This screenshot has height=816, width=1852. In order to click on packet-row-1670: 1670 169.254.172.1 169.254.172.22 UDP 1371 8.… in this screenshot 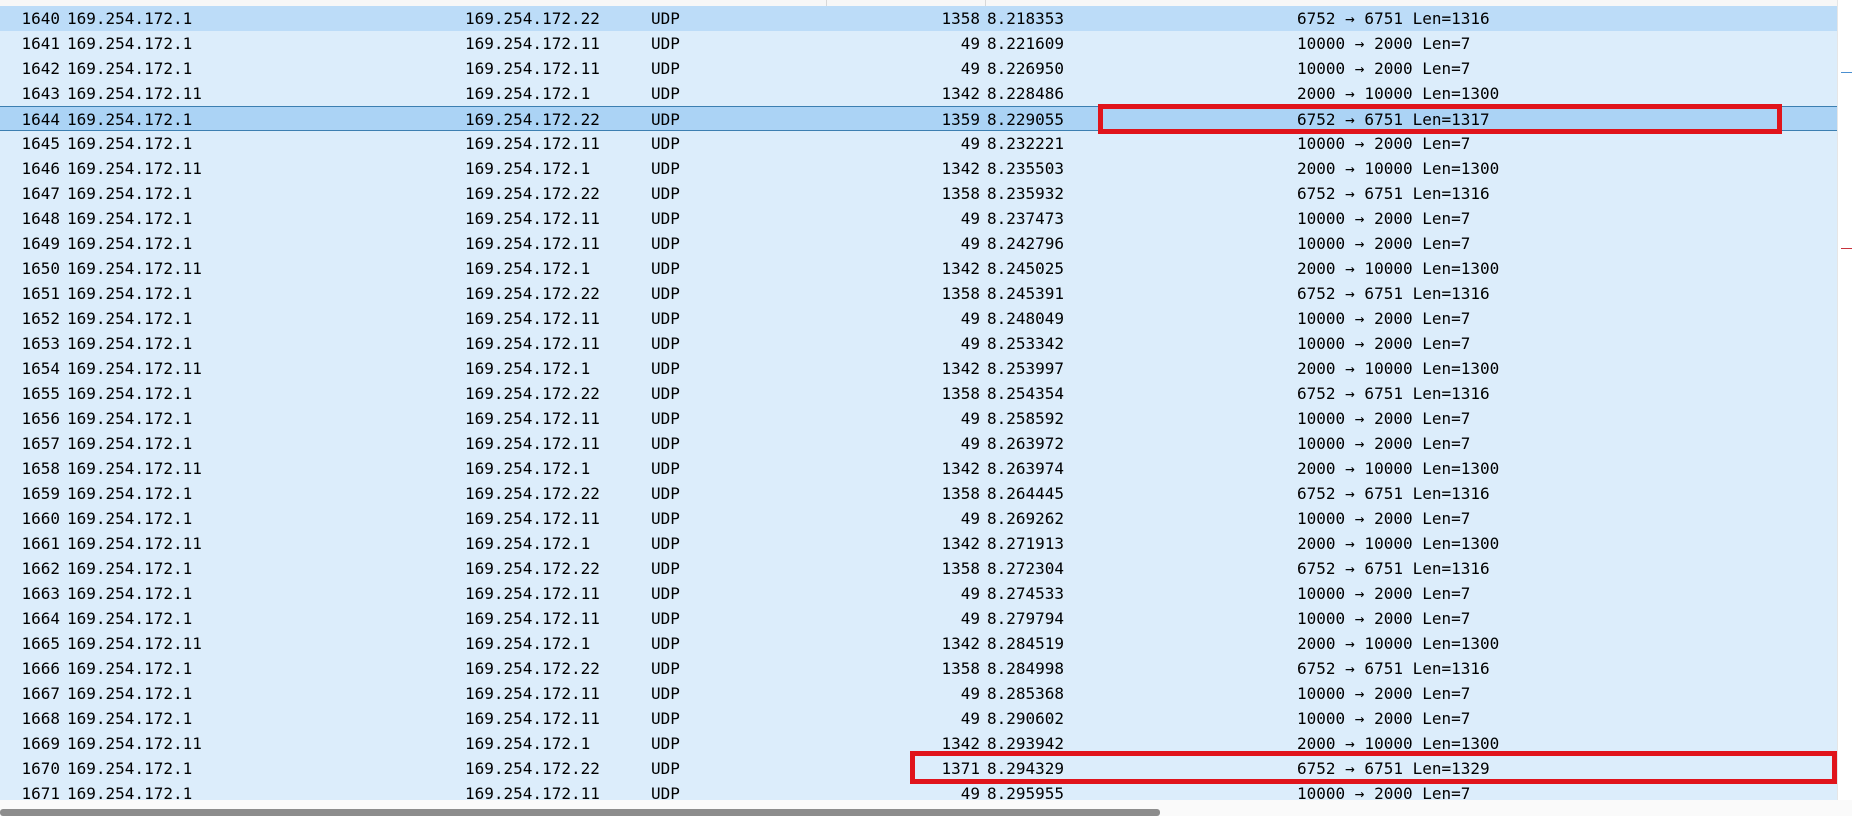, I will do `click(918, 768)`.